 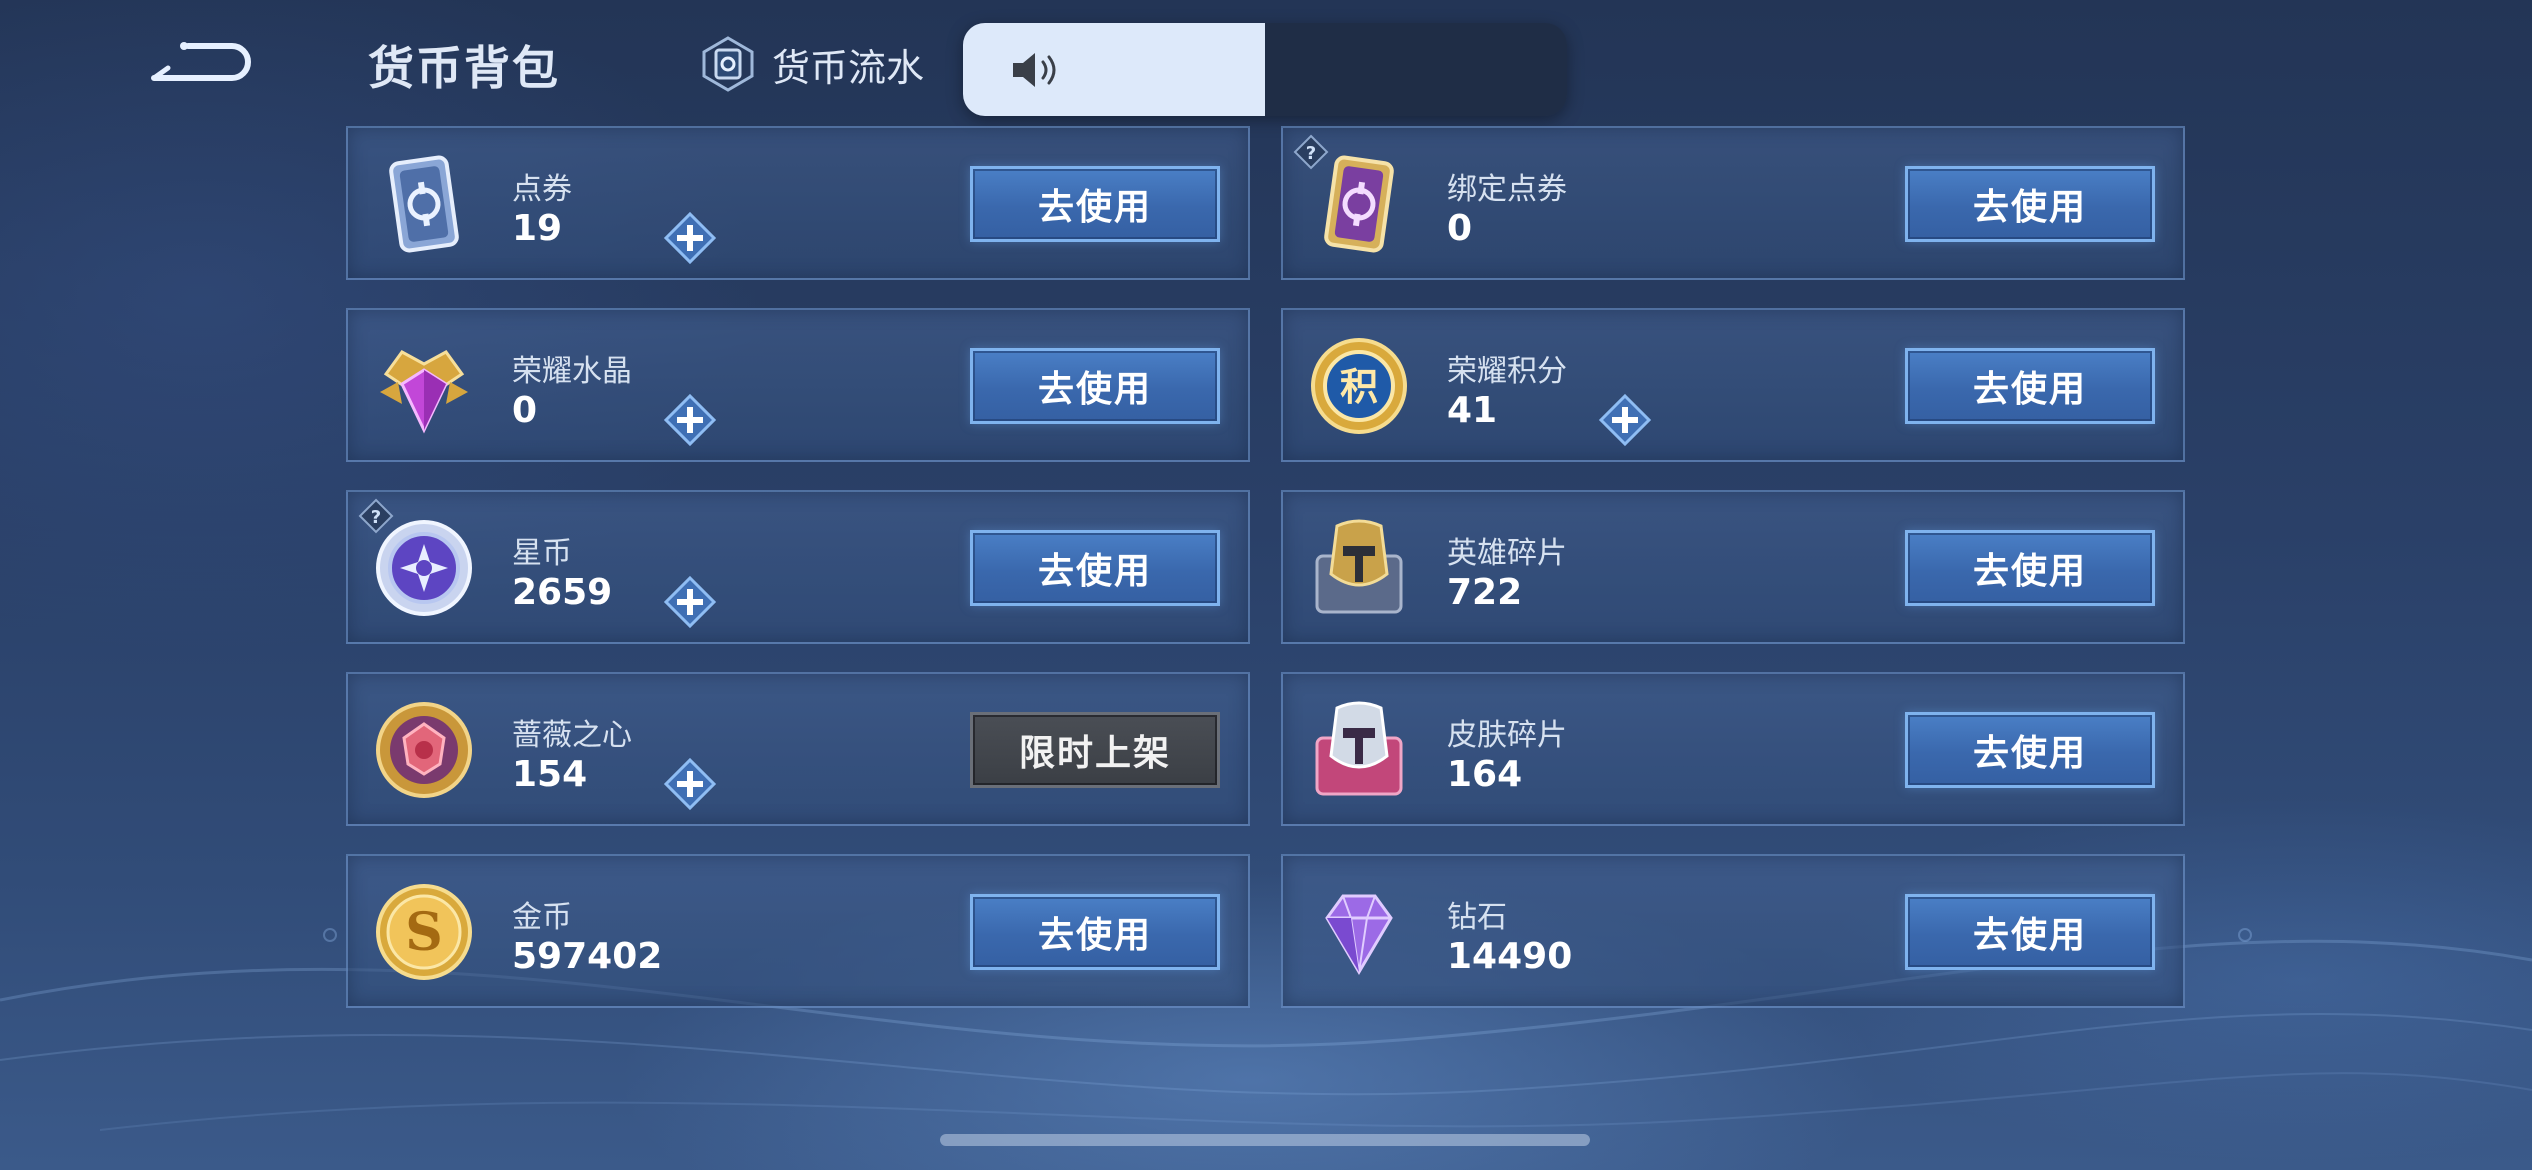 What do you see at coordinates (2030, 204) in the screenshot?
I see `use-bound-dianquan-button: 去使用` at bounding box center [2030, 204].